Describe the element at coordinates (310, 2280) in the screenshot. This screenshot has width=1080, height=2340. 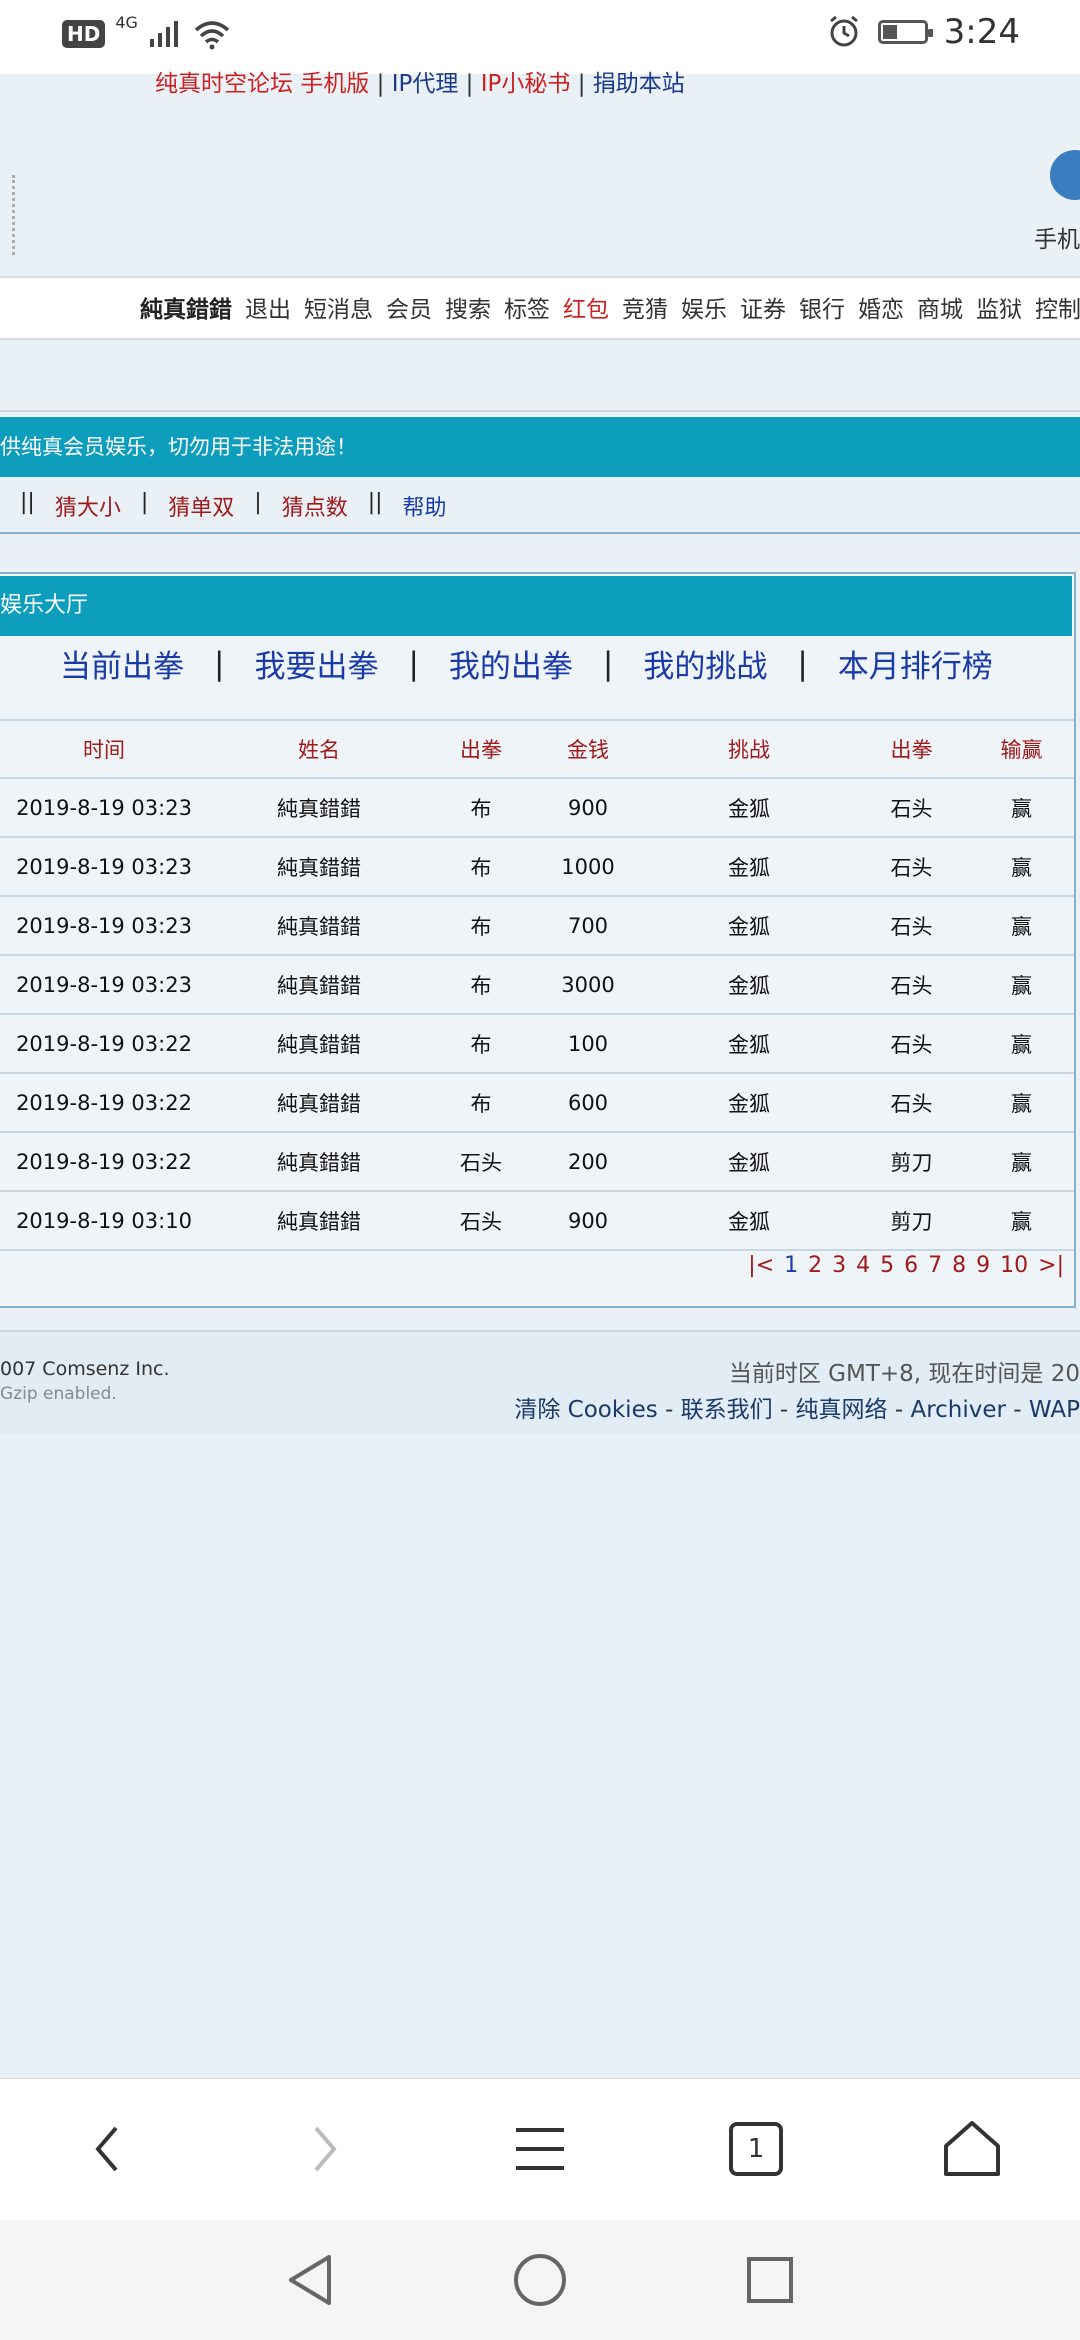
I see `back-triangle-icon` at that location.